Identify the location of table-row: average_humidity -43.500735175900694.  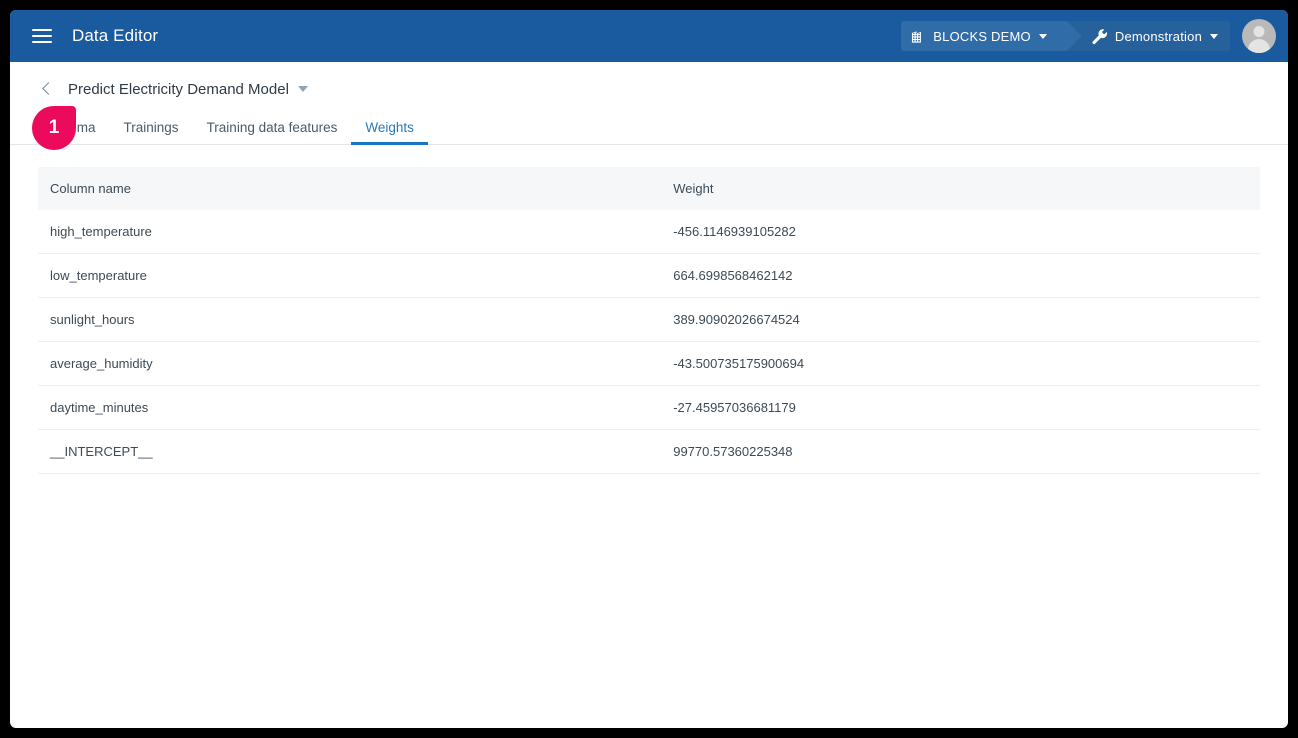
(649, 363).